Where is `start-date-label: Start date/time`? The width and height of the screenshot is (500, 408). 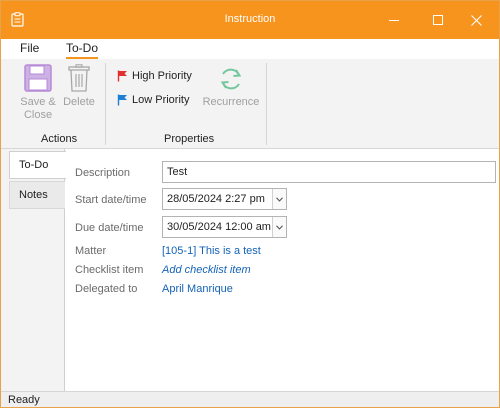
start-date-label: Start date/time is located at coordinates (111, 200).